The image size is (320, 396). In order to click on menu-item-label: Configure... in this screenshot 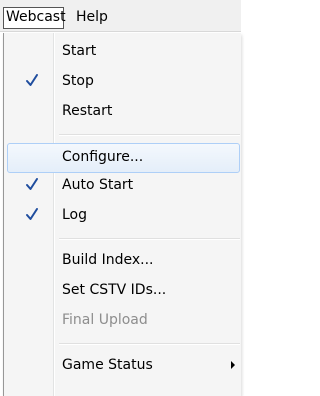, I will do `click(103, 157)`.